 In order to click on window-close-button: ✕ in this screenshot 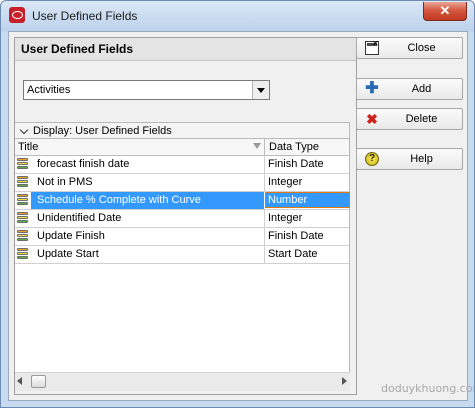, I will do `click(445, 11)`.